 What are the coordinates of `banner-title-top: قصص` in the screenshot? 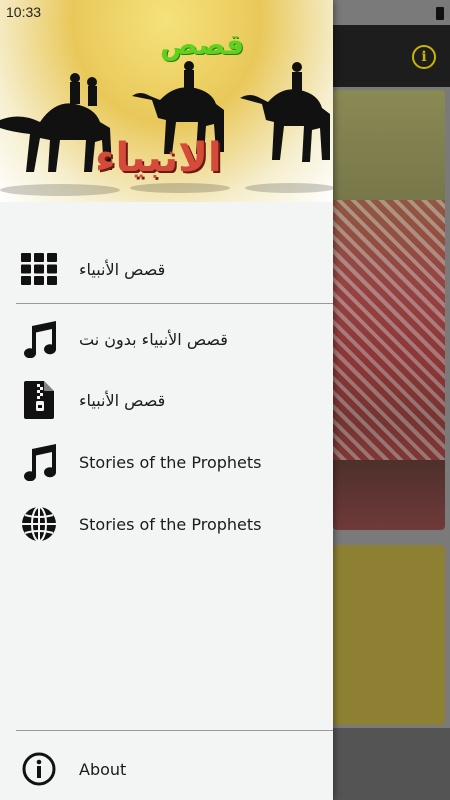 It's located at (202, 44).